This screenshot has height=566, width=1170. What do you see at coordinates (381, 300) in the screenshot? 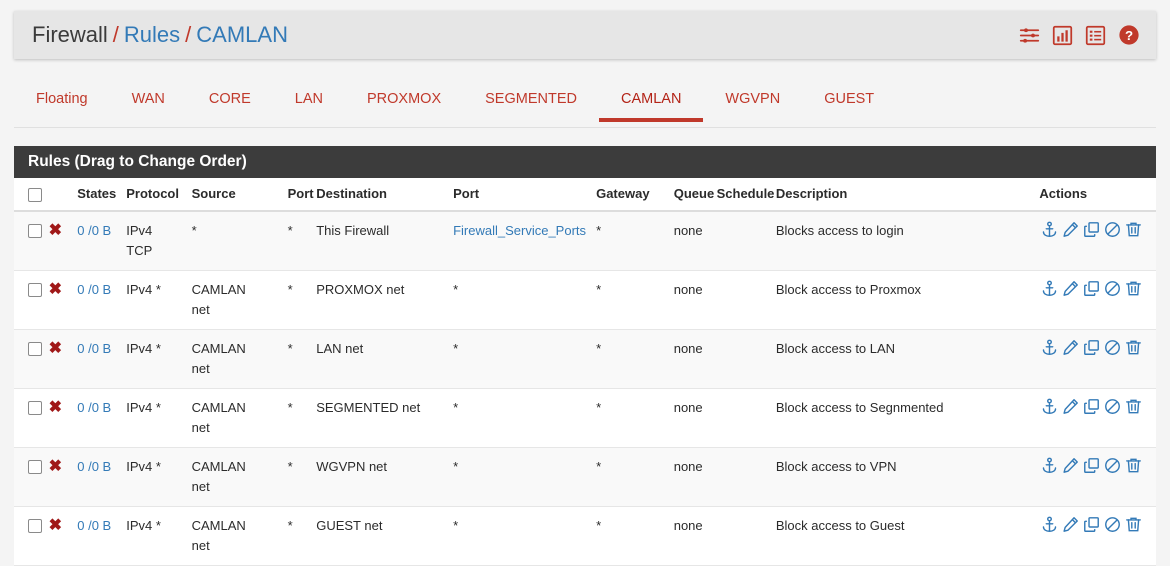
I see `destination-cell: PROXMOX net` at bounding box center [381, 300].